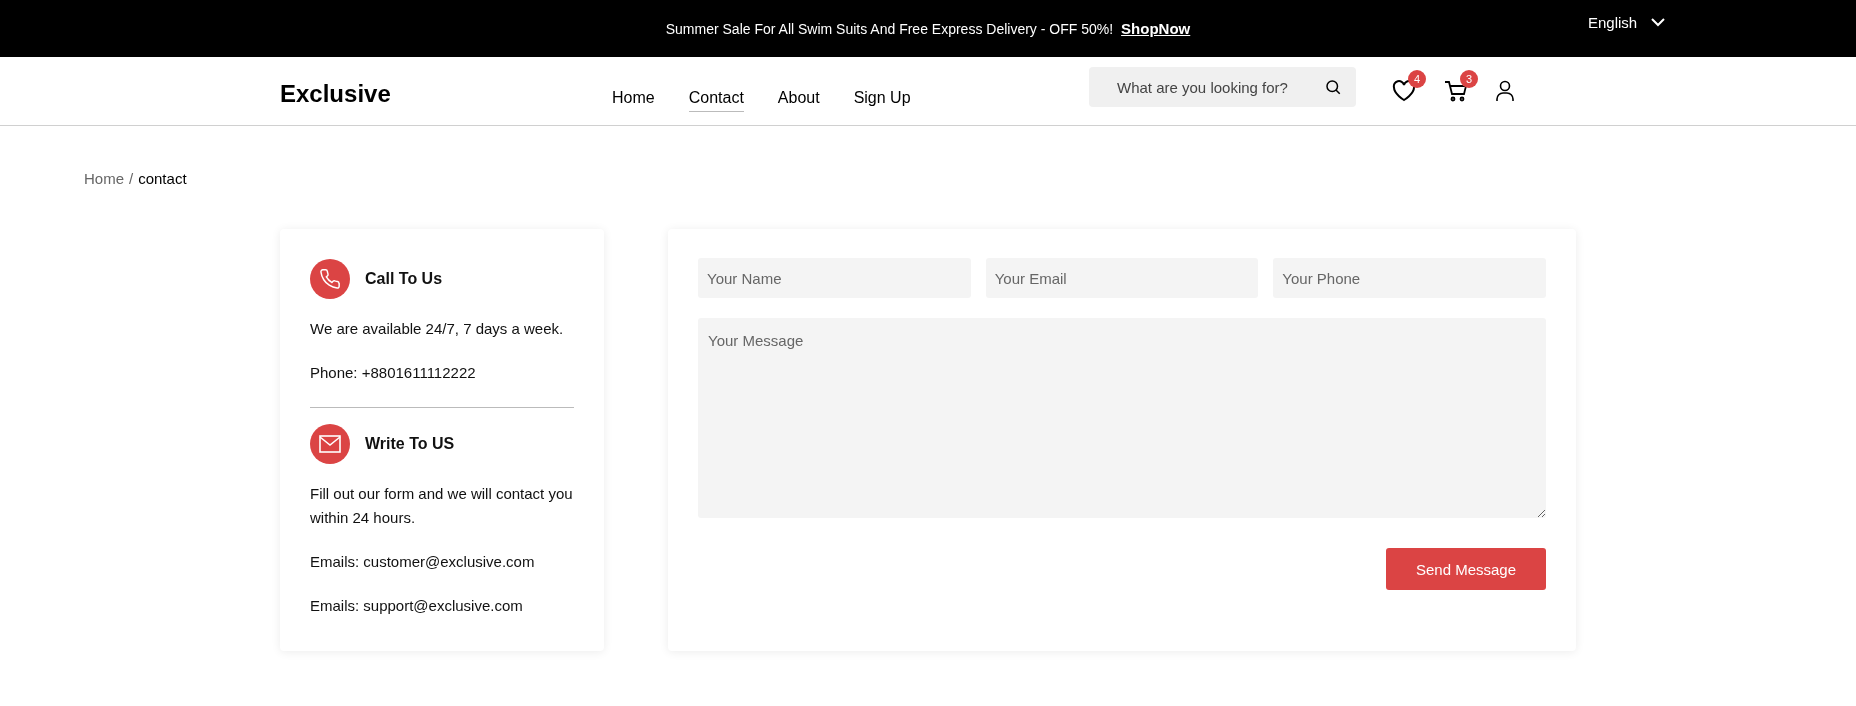  I want to click on wishlist-button: 4, so click(1409, 86).